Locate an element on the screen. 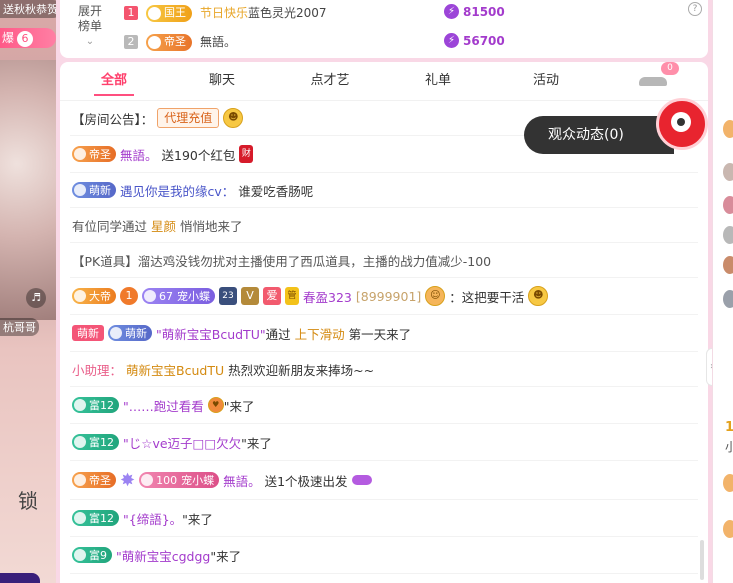 The height and width of the screenshot is (583, 733). user-name: "{缔語}。 is located at coordinates (152, 518).